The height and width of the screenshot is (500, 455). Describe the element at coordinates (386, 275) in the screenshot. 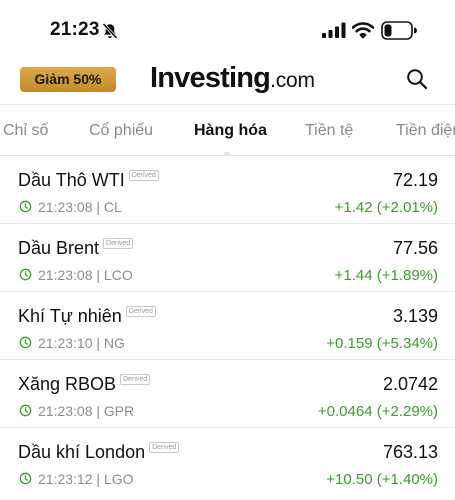

I see `instrument-change: +1.44 (+1.89%)` at that location.